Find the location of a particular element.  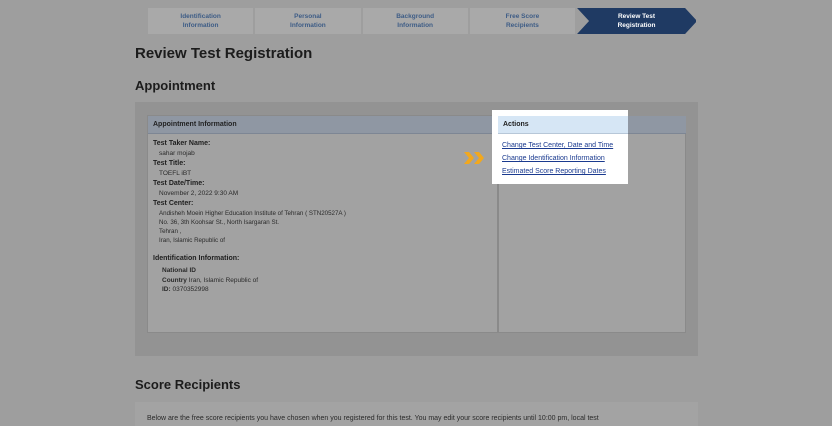

step-label: Personal Information is located at coordinates (308, 21).